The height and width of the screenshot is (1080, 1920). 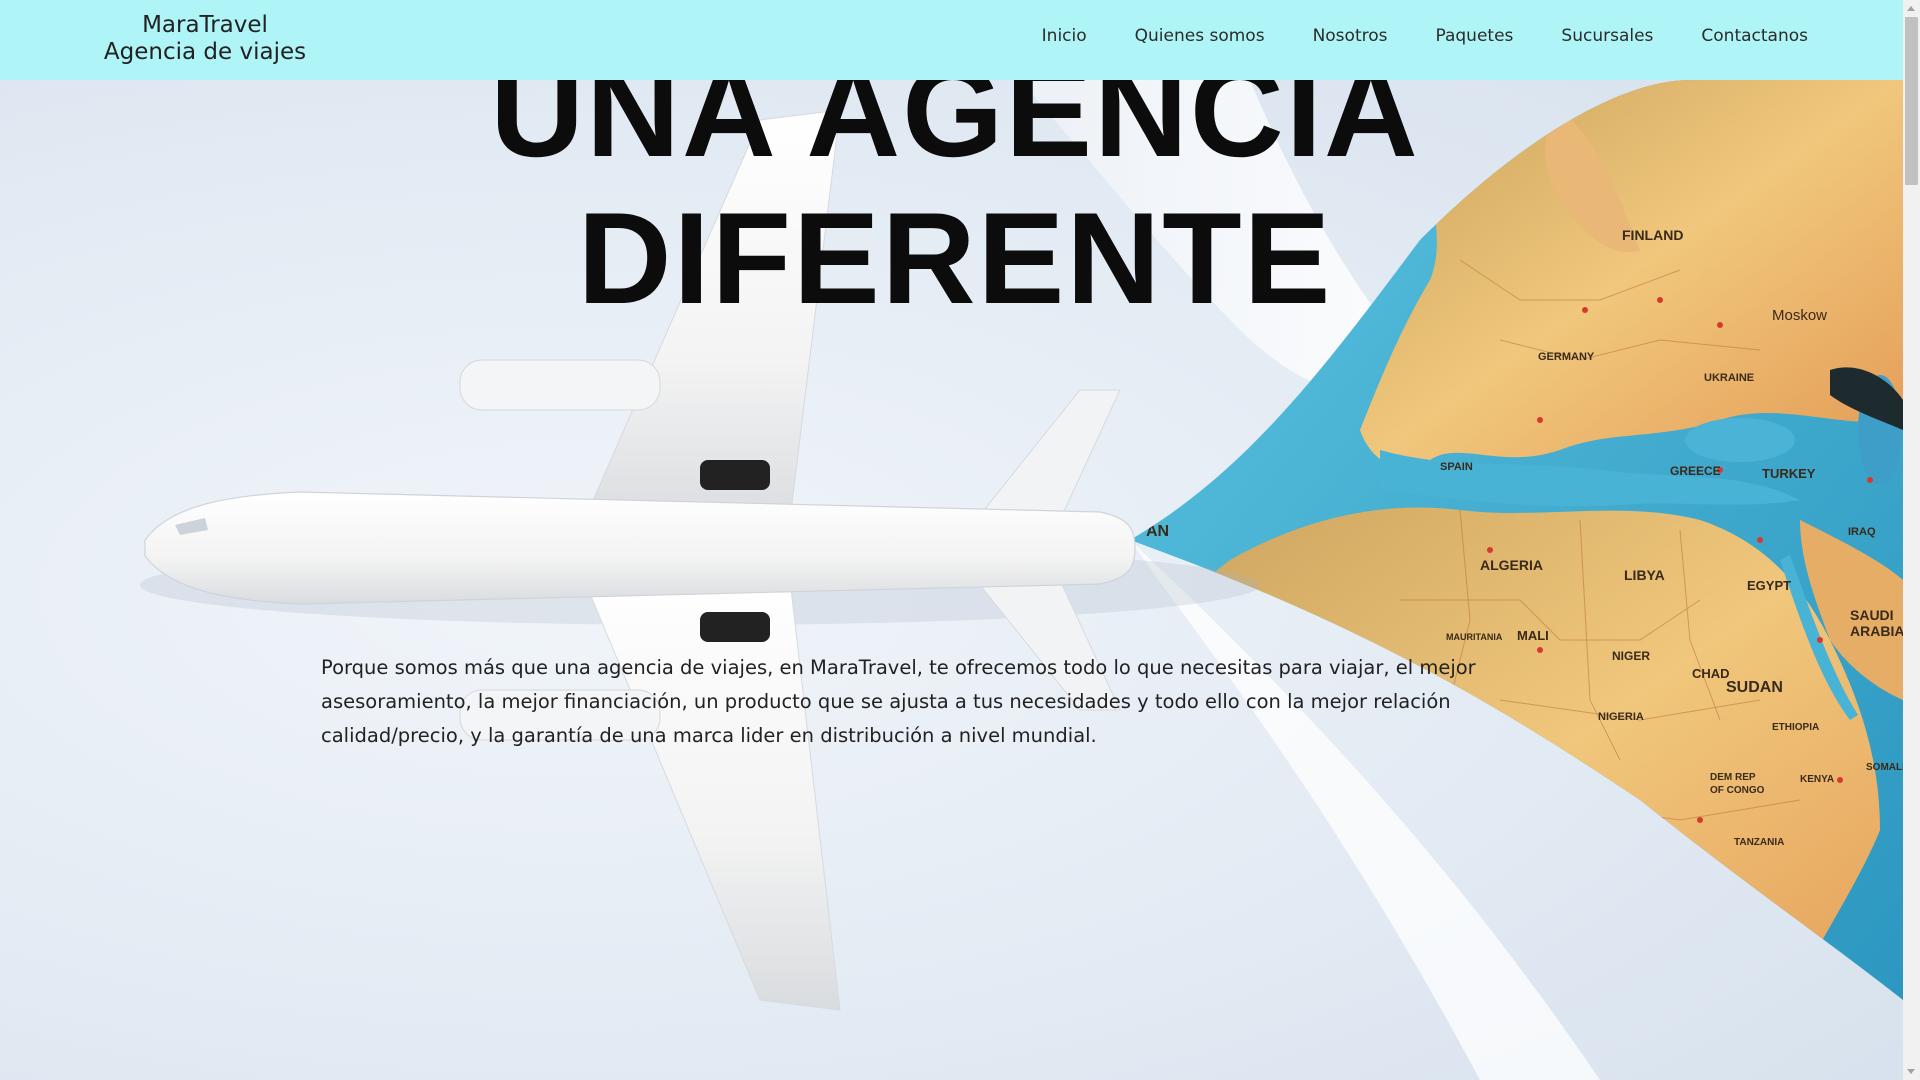 What do you see at coordinates (1817, 779) in the screenshot?
I see `map-label-kenya: KENYA` at bounding box center [1817, 779].